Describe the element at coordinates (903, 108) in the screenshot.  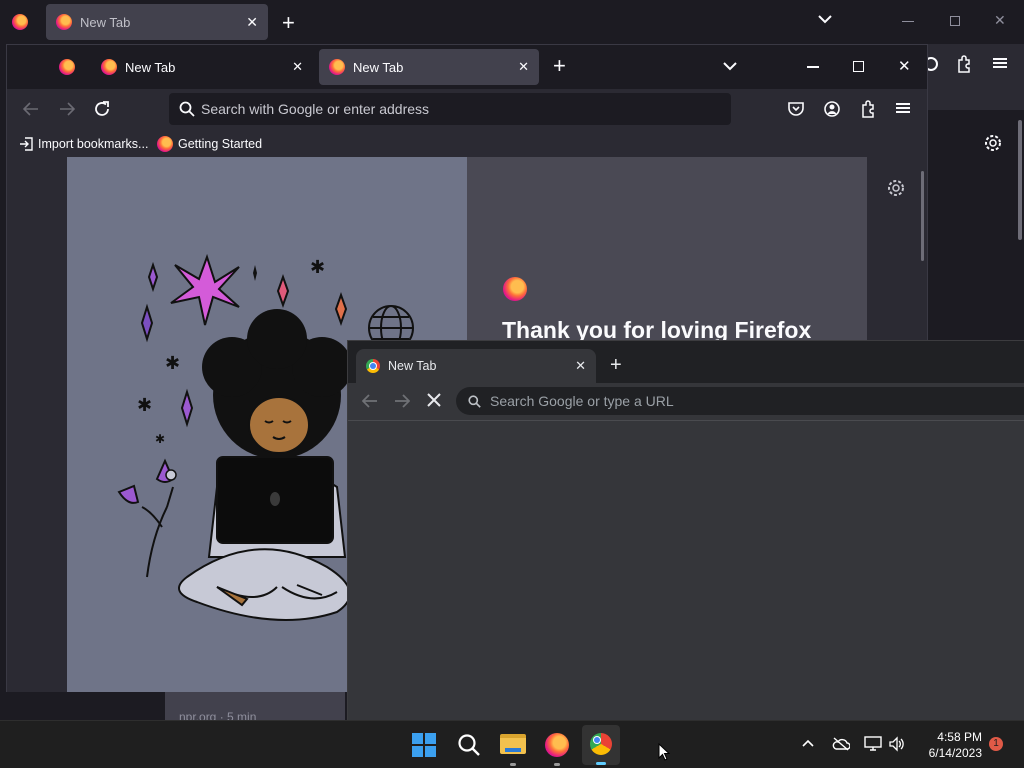
I see `app-menu-icon` at that location.